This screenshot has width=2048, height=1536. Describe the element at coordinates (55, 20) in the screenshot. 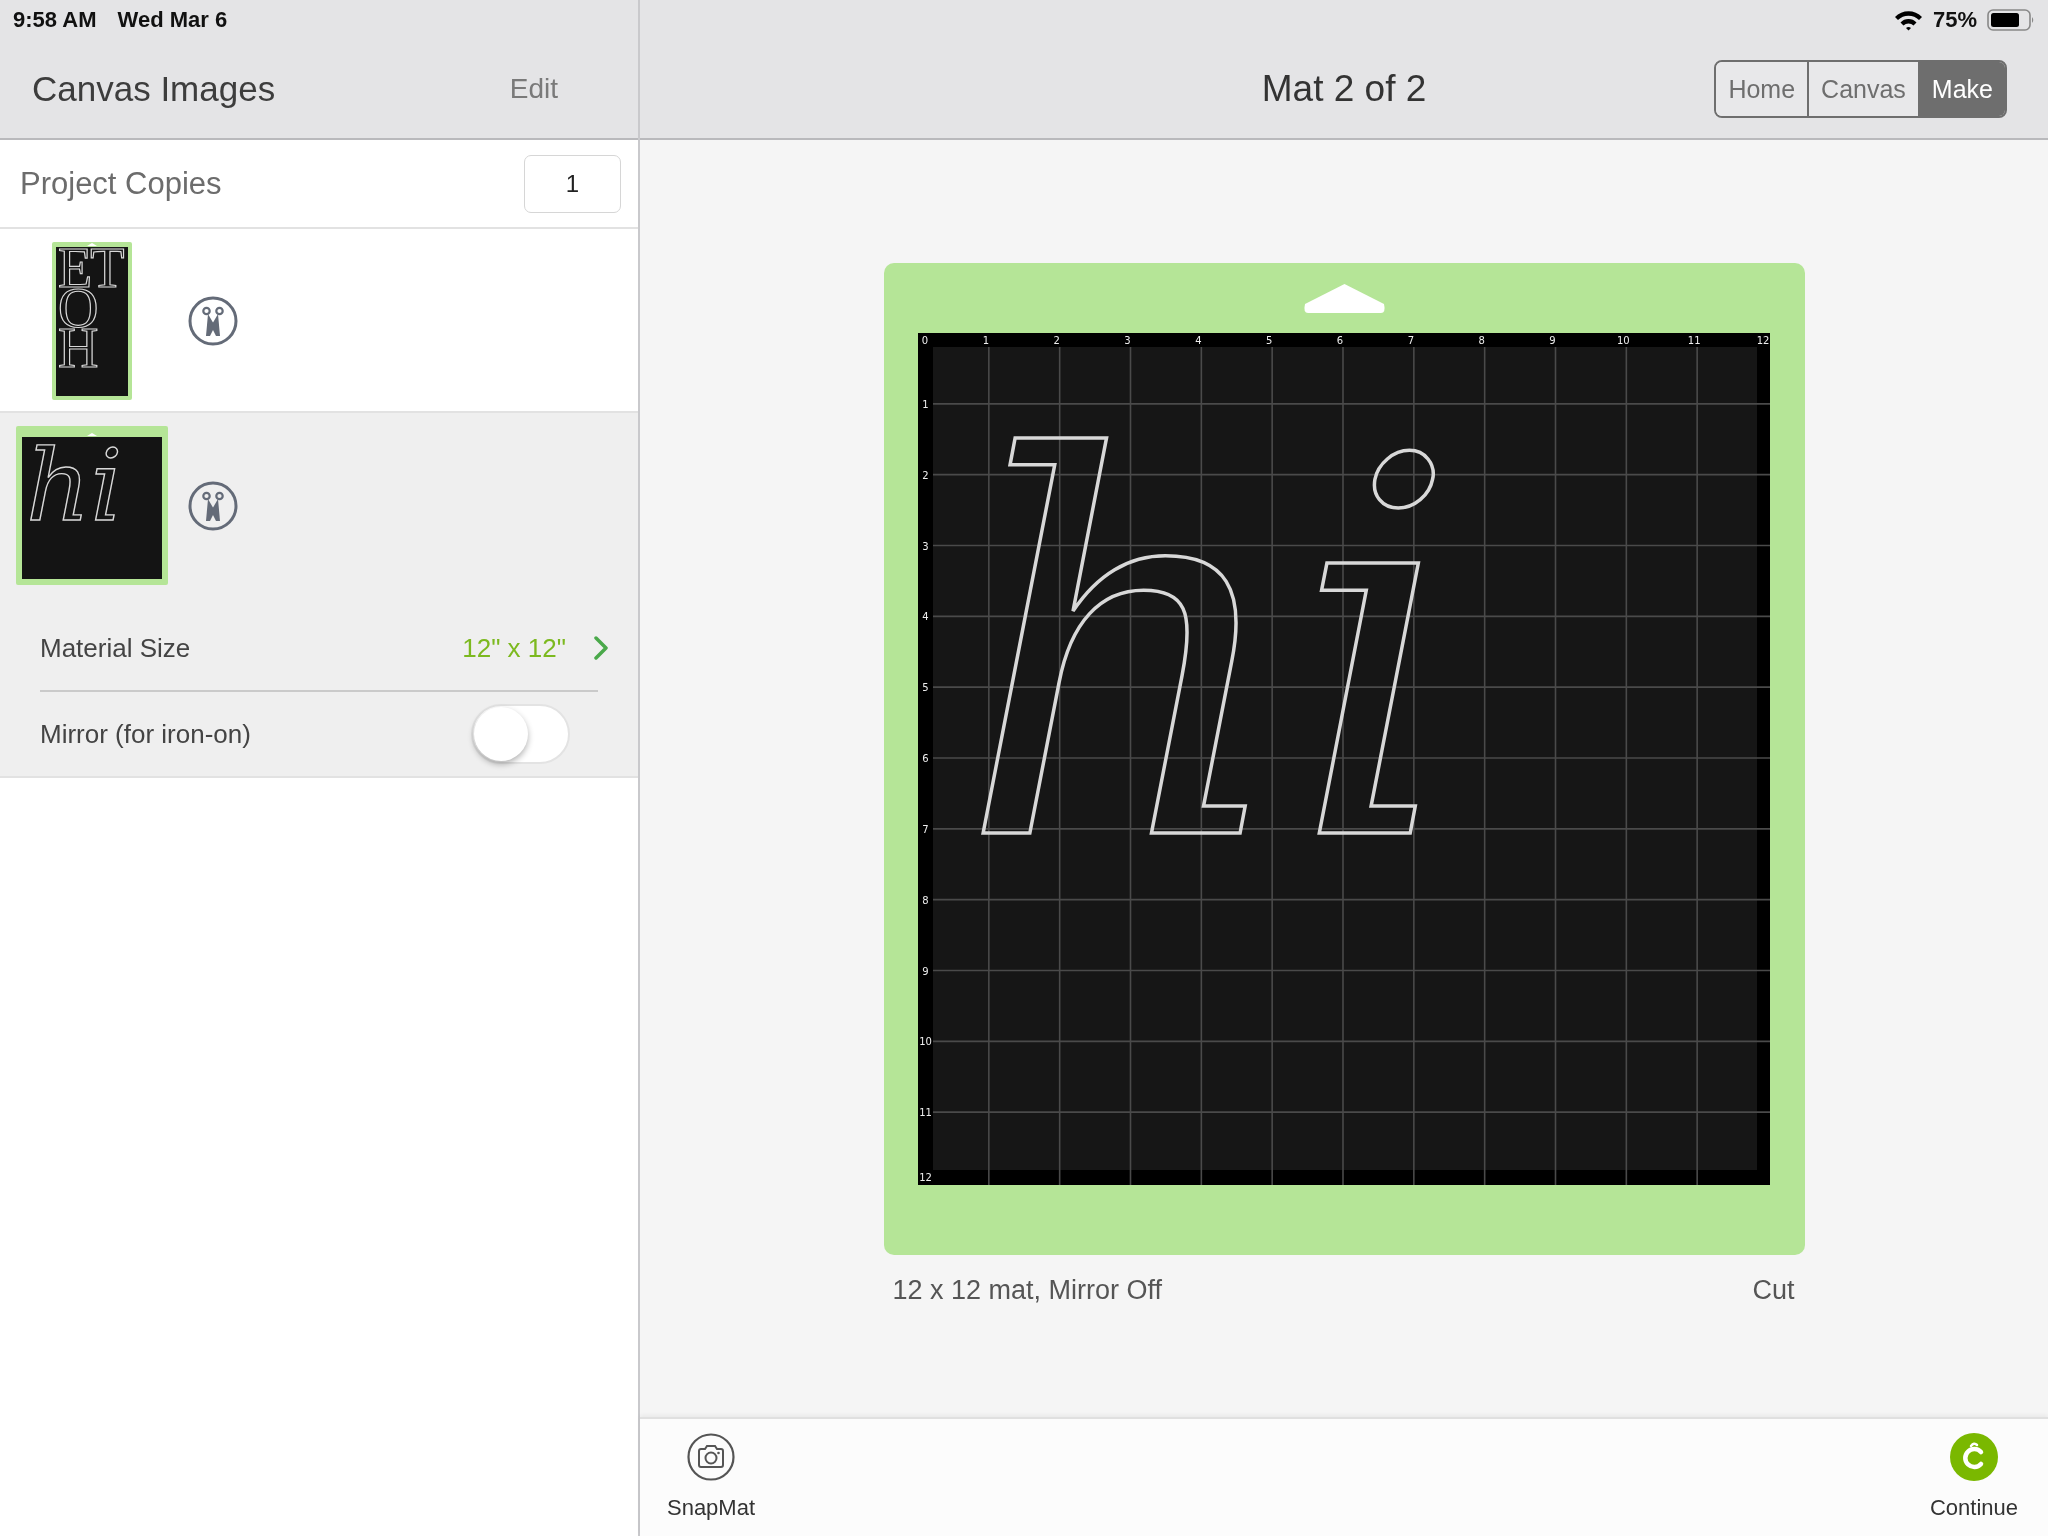

I see `status-time: 9:58 AM` at that location.